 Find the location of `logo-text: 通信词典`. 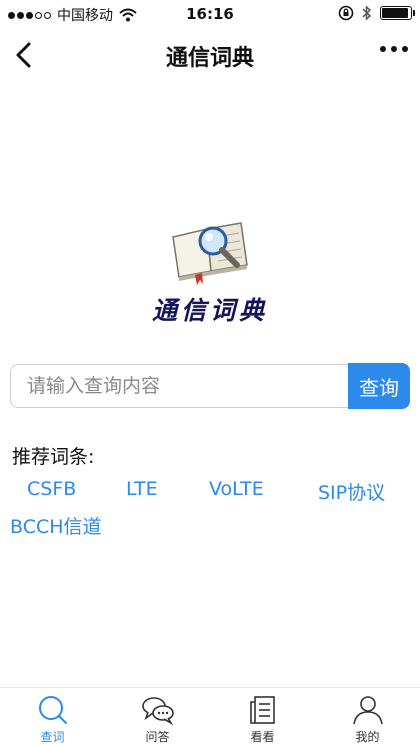

logo-text: 通信词典 is located at coordinates (209, 310).